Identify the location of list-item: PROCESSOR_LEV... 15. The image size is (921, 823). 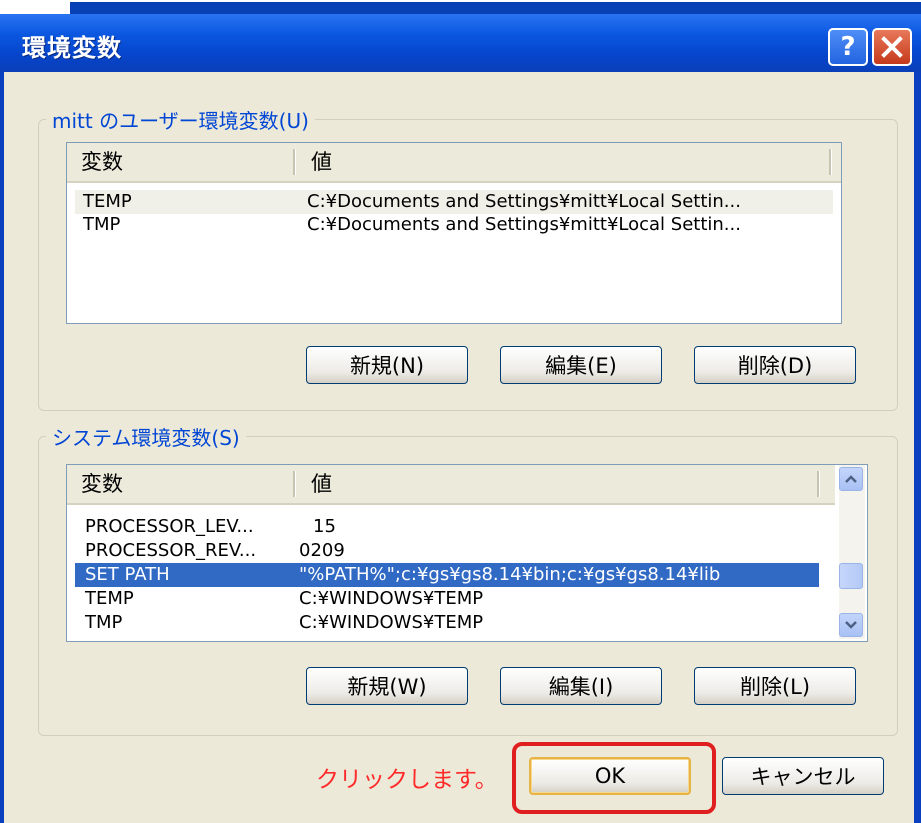
(451, 527).